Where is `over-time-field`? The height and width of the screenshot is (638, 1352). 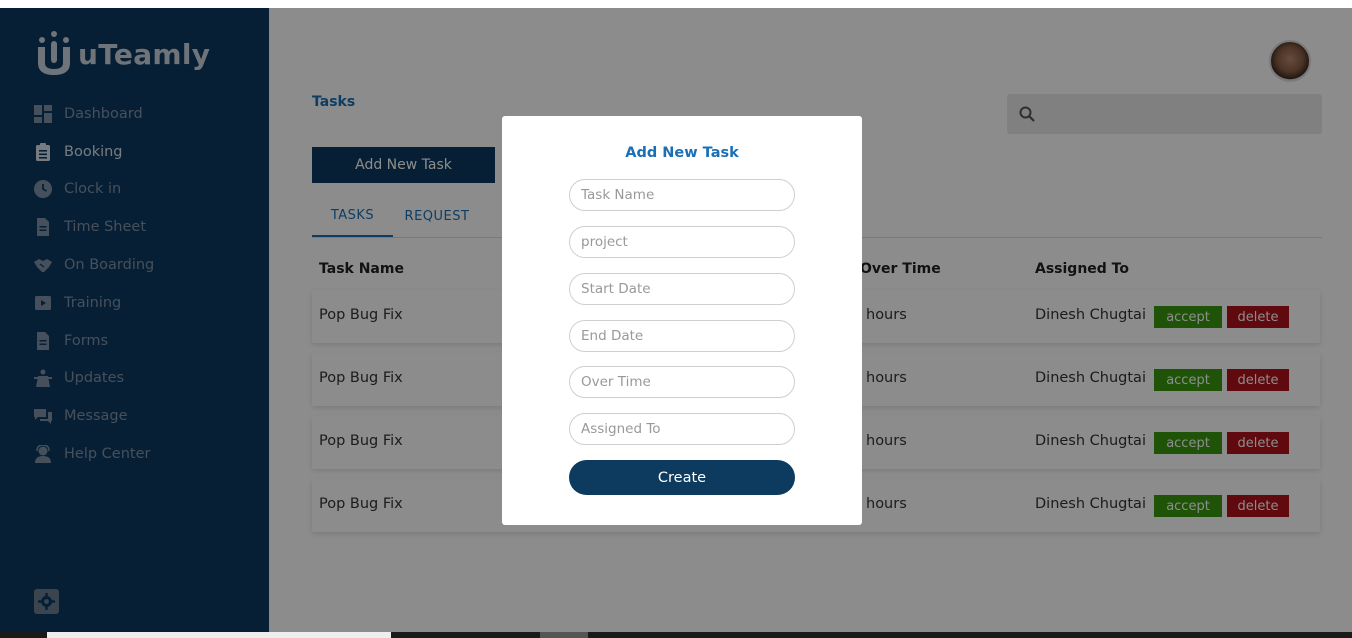
over-time-field is located at coordinates (682, 382).